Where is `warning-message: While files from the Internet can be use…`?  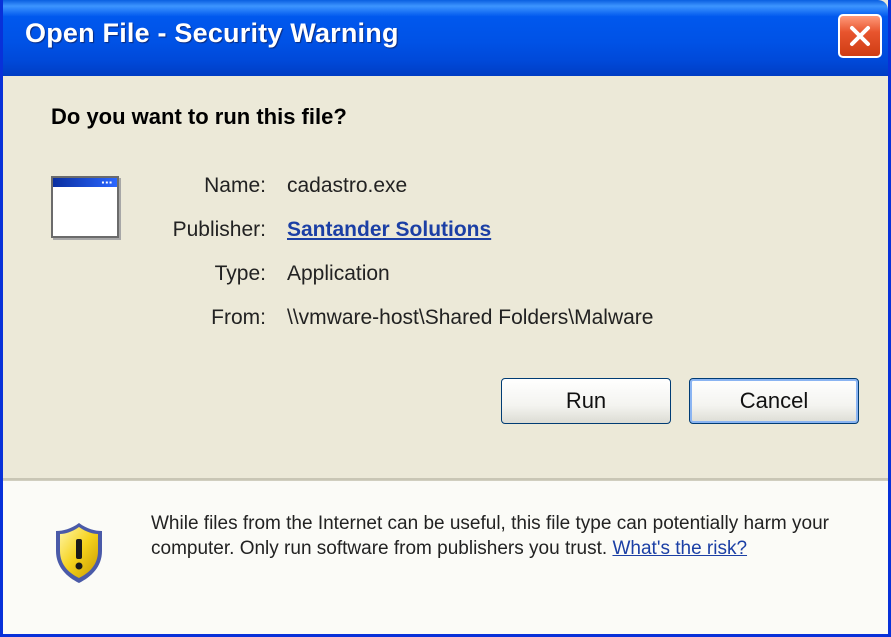
warning-message: While files from the Internet can be use… is located at coordinates (501, 536).